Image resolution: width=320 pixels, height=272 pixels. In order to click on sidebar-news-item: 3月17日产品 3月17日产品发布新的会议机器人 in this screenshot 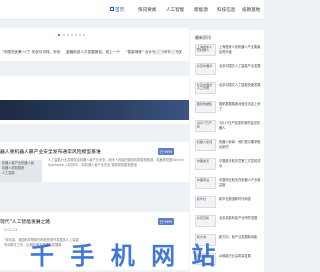, I will do `click(228, 129)`.